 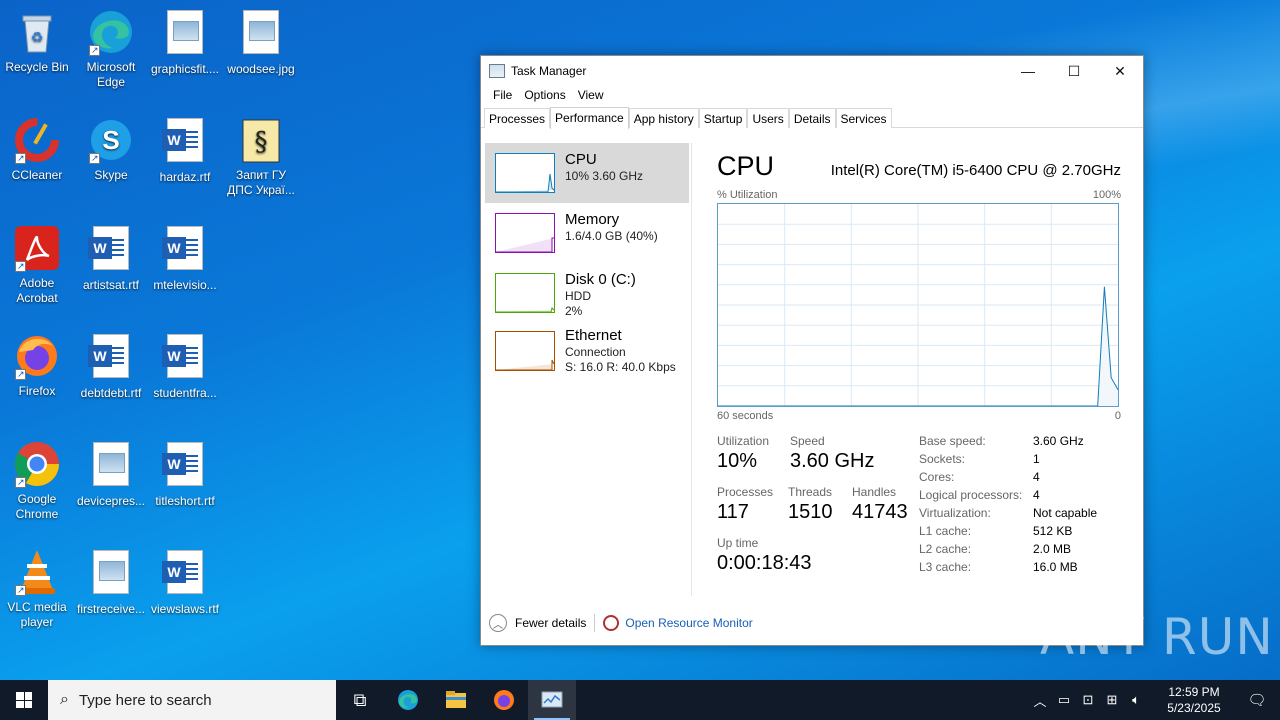 I want to click on desktop-icon-microsoft-edge: Microsoft Edge, so click(x=111, y=49).